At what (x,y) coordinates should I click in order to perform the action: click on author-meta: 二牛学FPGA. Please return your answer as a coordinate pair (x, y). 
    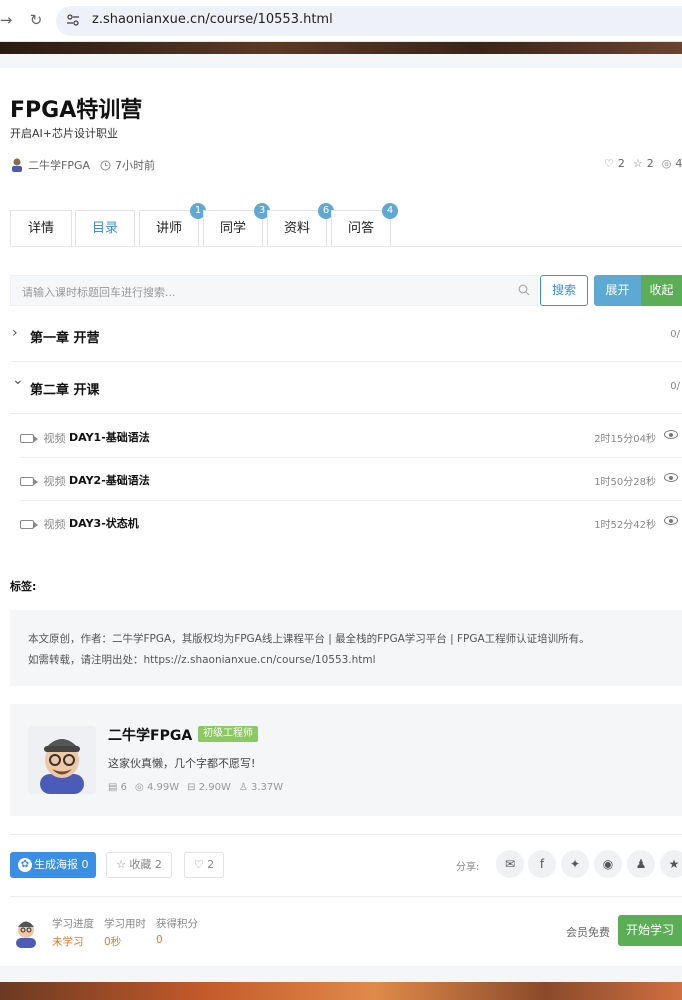
    Looking at the image, I should click on (50, 165).